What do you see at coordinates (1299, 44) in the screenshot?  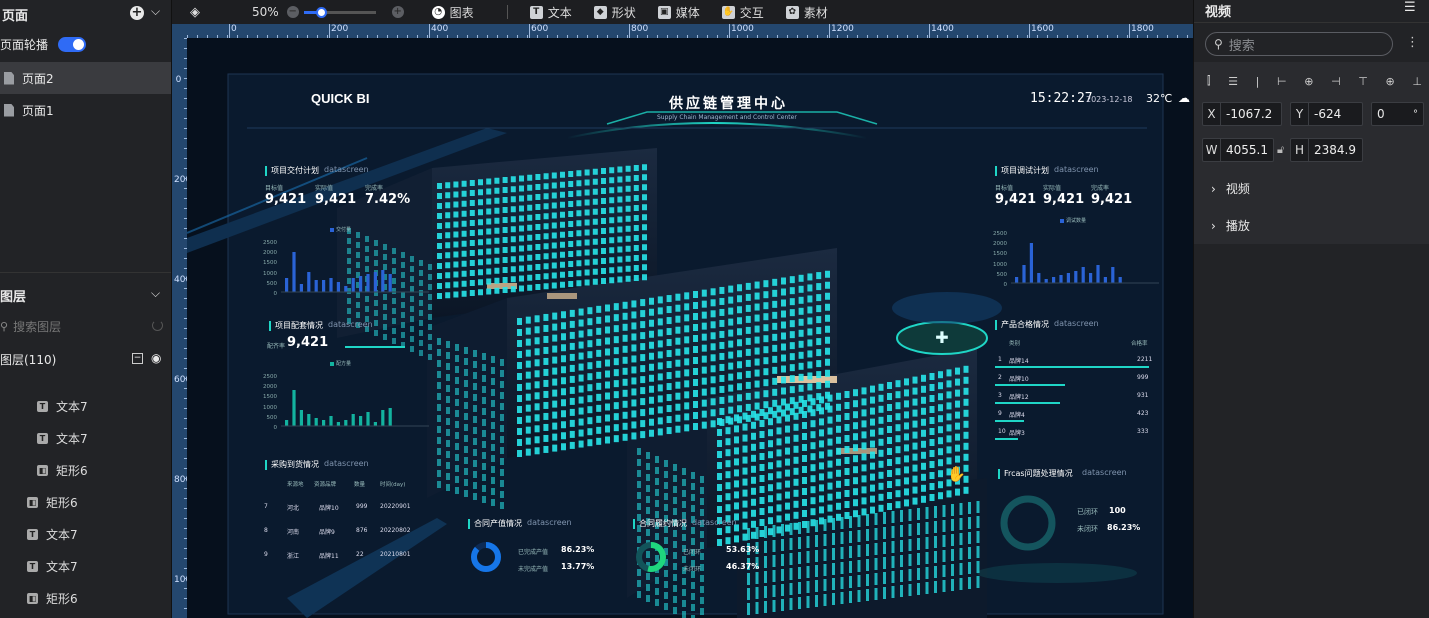 I see `panel-search: ⚲ 搜索` at bounding box center [1299, 44].